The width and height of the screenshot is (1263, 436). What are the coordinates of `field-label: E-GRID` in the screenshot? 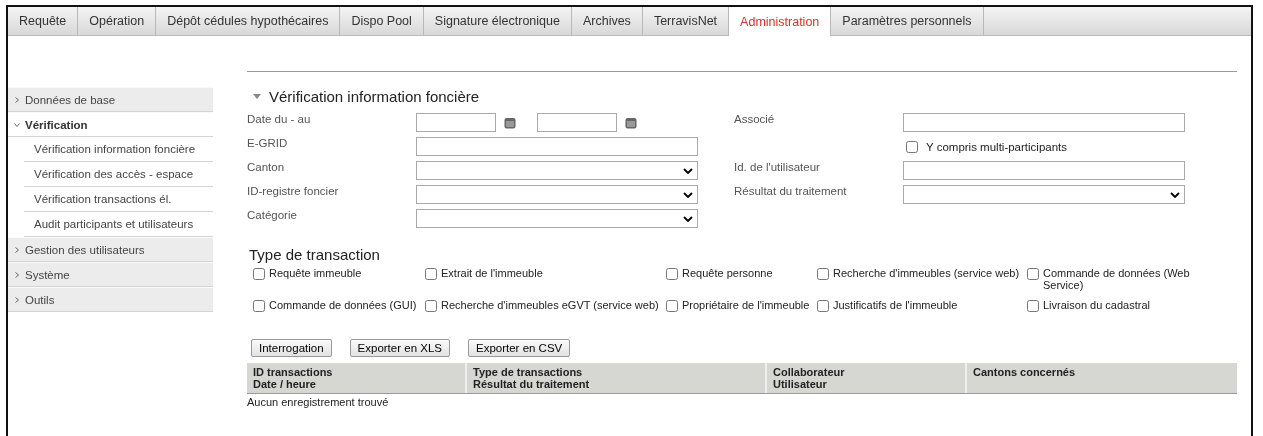 It's located at (268, 143).